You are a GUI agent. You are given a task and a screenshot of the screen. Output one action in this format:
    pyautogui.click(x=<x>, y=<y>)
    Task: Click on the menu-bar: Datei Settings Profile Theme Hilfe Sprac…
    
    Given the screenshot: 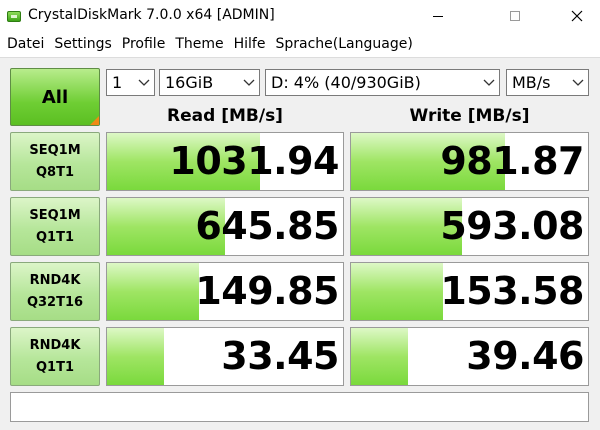 What is the action you would take?
    pyautogui.click(x=300, y=44)
    